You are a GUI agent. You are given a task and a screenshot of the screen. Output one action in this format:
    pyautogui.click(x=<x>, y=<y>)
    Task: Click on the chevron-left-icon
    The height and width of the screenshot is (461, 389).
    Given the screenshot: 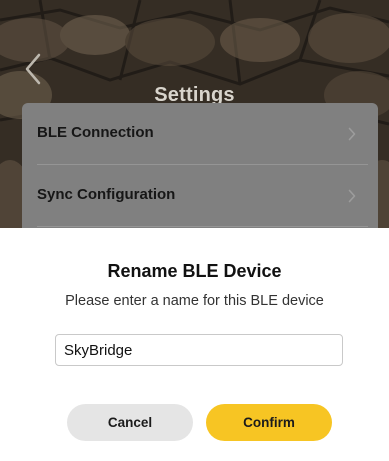 What is the action you would take?
    pyautogui.click(x=33, y=69)
    